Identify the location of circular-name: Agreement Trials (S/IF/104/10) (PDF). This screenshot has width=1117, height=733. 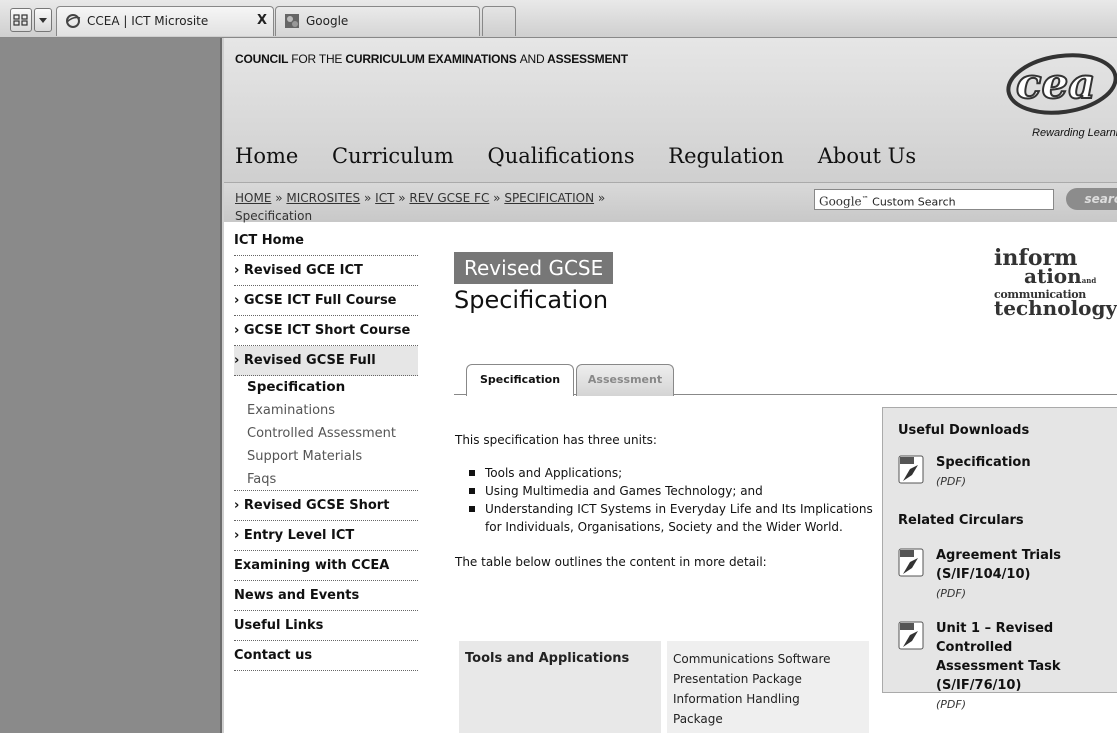
(1011, 574).